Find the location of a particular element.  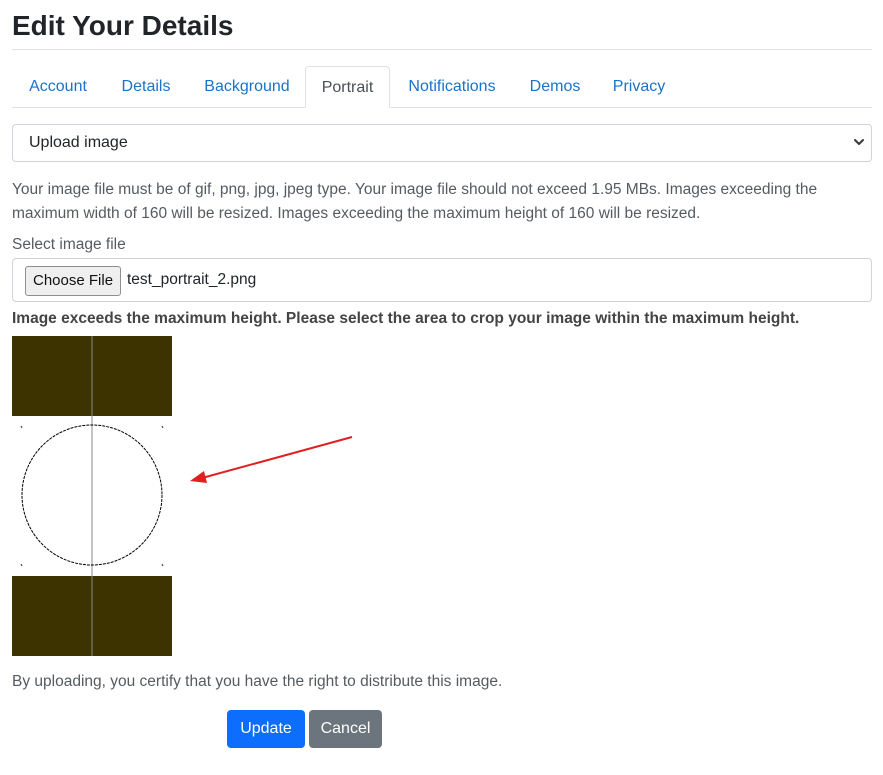

tab-account: Account is located at coordinates (58, 87).